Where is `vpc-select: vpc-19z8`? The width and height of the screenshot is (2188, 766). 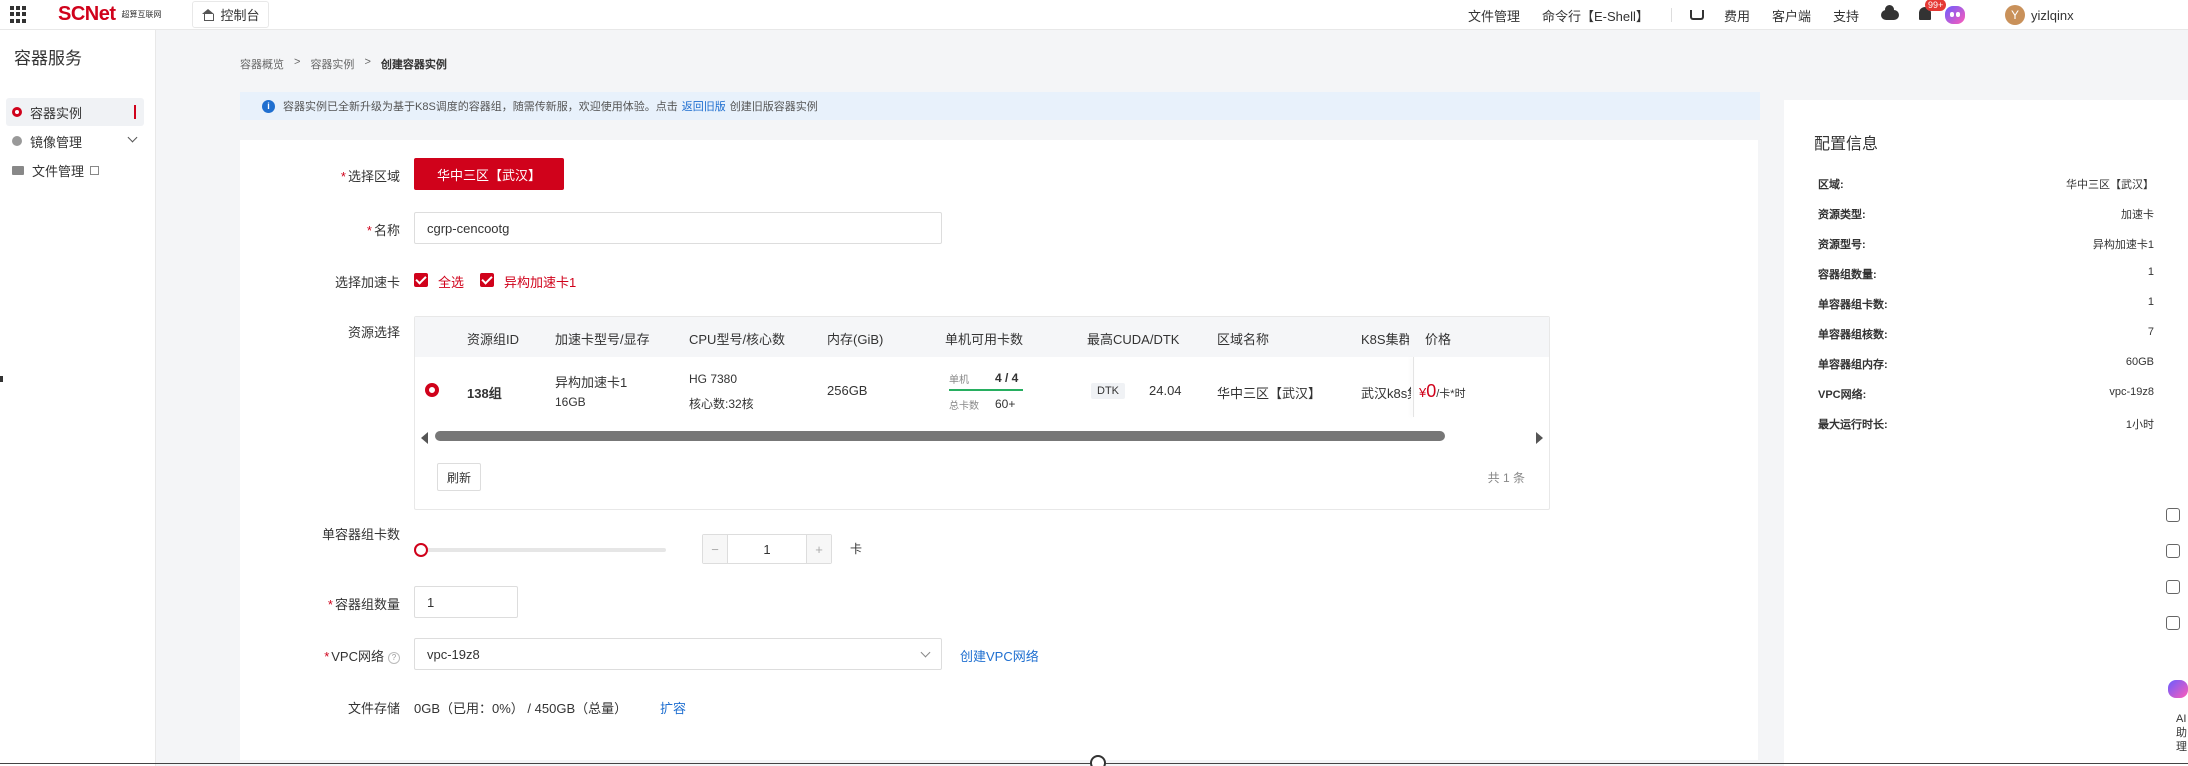
vpc-select: vpc-19z8 is located at coordinates (678, 654).